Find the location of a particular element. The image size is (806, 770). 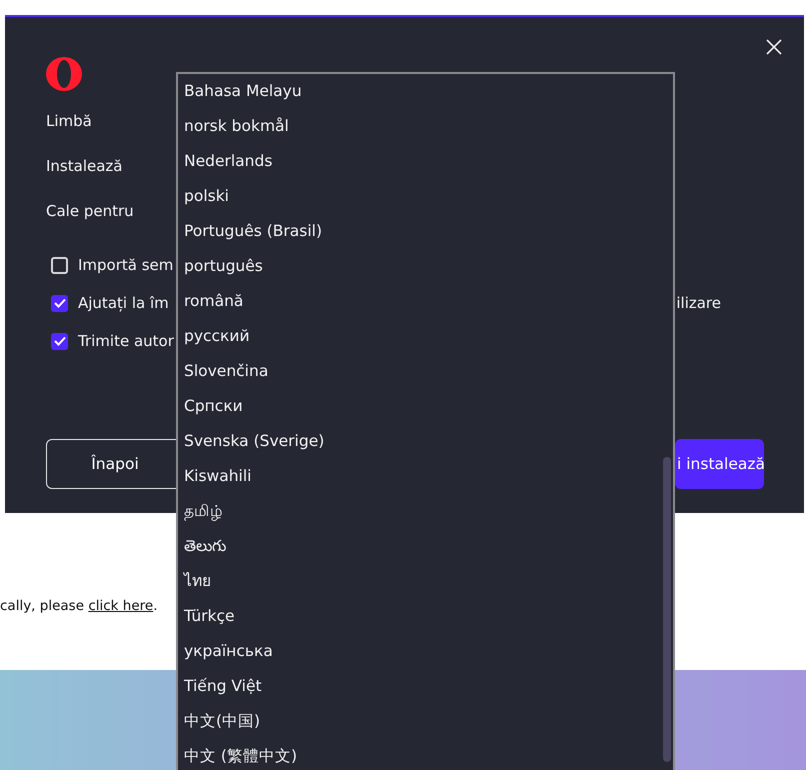

click-here-link: click here is located at coordinates (121, 606).